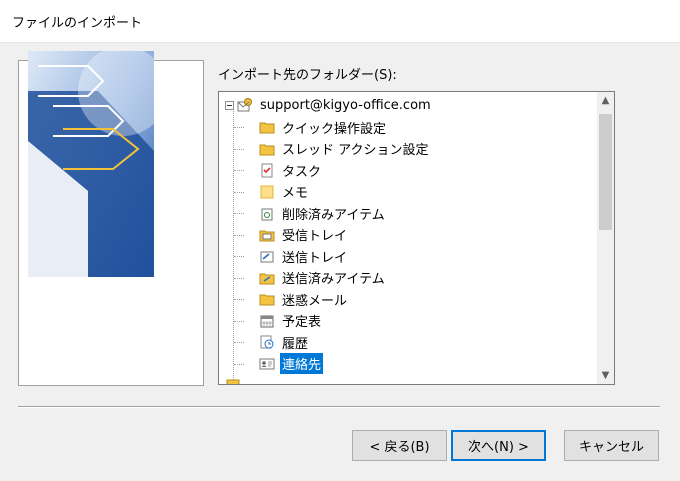 The width and height of the screenshot is (680, 481). Describe the element at coordinates (267, 192) in the screenshot. I see `note-icon` at that location.